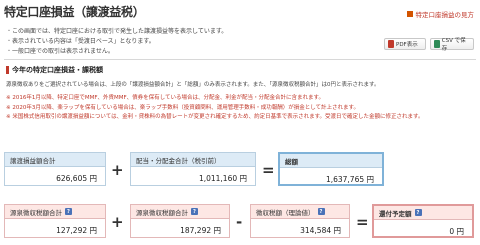  Describe the element at coordinates (74, 12) in the screenshot. I see `page-title: 特定口座損益（譲渡益税）` at that location.